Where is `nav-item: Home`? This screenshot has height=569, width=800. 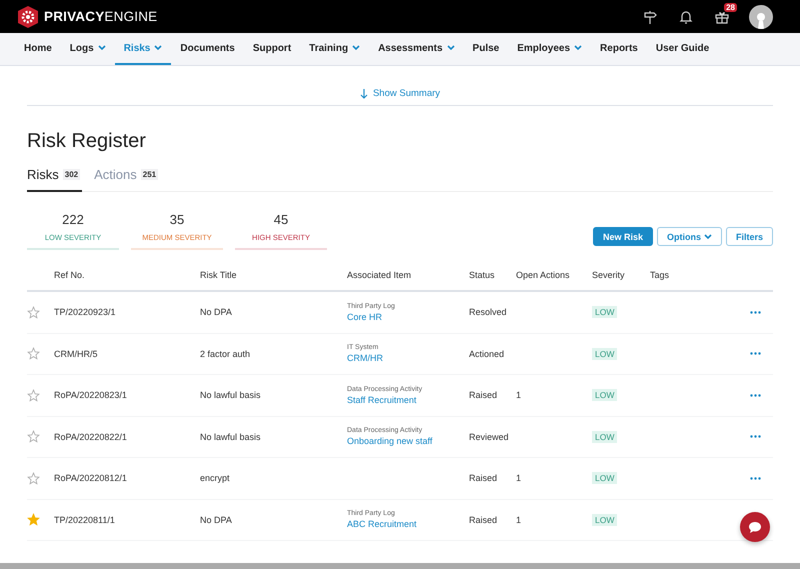
nav-item: Home is located at coordinates (38, 49).